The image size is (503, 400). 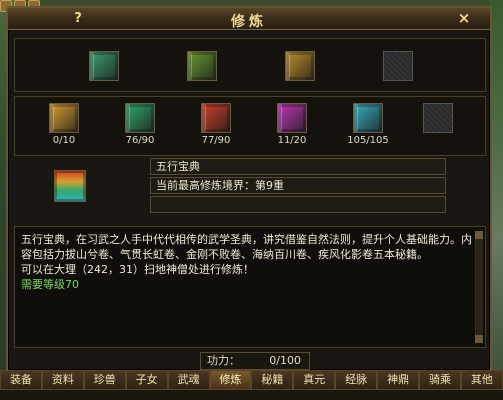 What do you see at coordinates (481, 380) in the screenshot?
I see `tab-11: 其他` at bounding box center [481, 380].